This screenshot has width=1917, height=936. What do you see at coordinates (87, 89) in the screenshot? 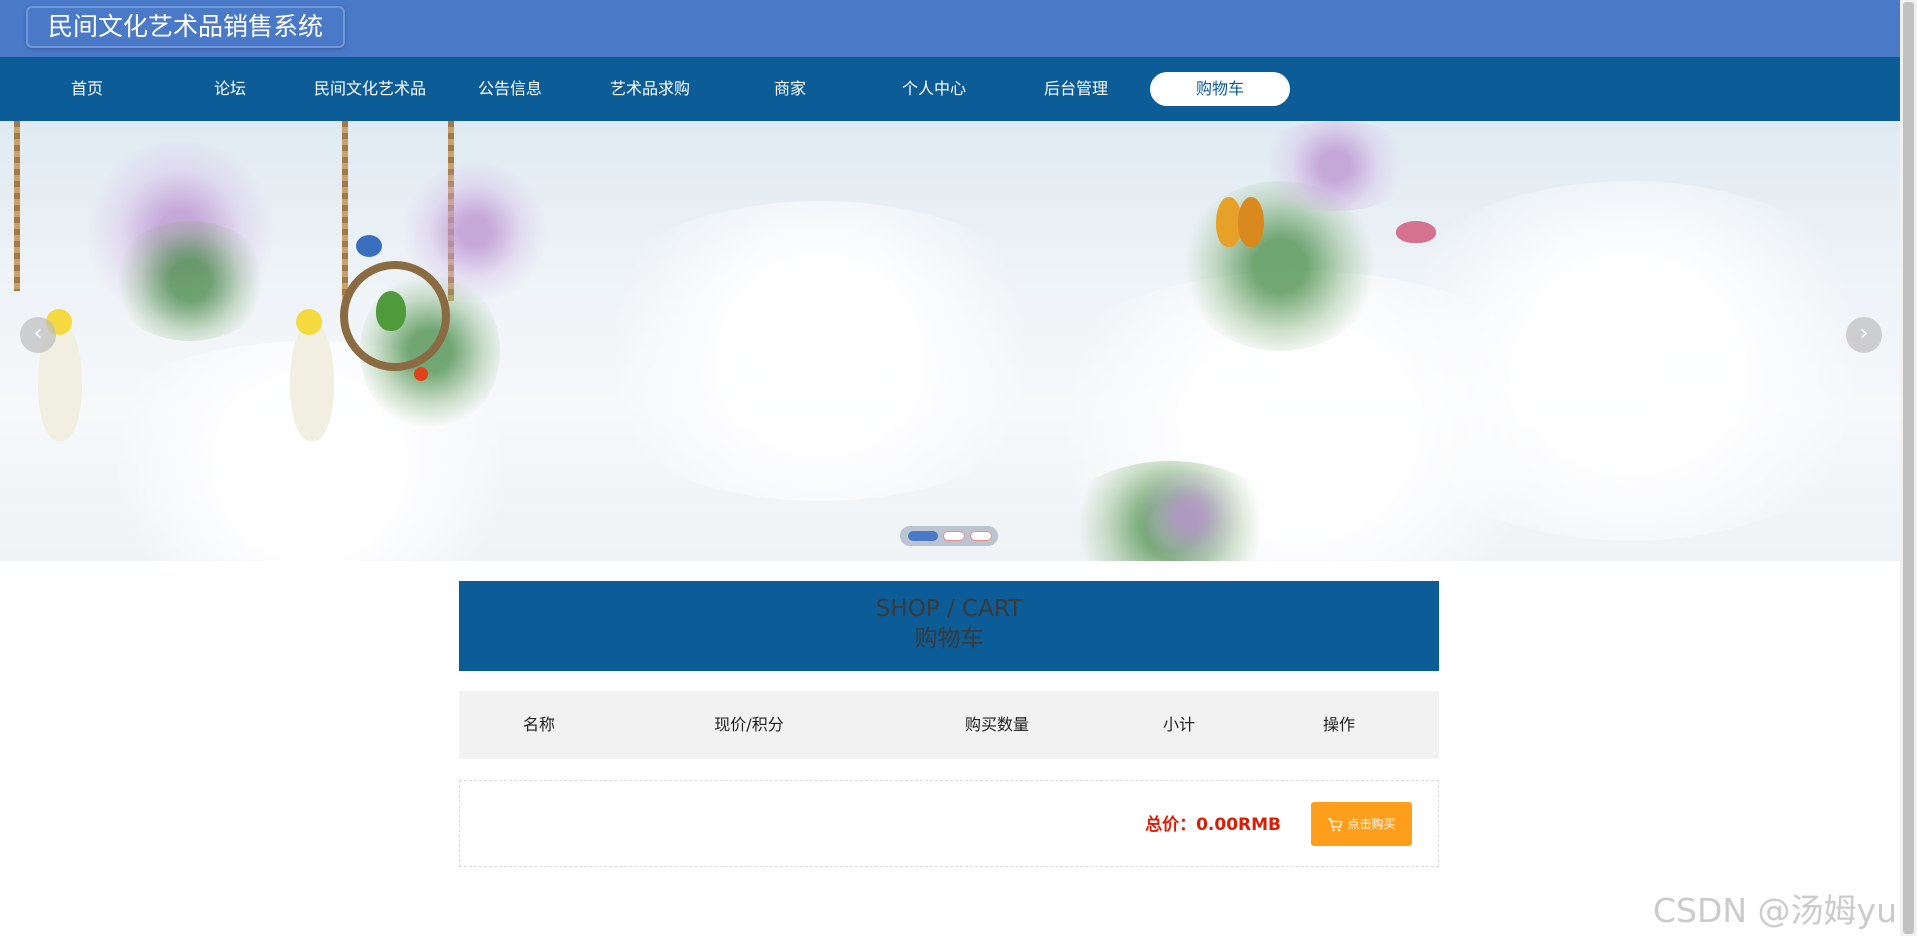
I see `nav-item-home: 首页` at bounding box center [87, 89].